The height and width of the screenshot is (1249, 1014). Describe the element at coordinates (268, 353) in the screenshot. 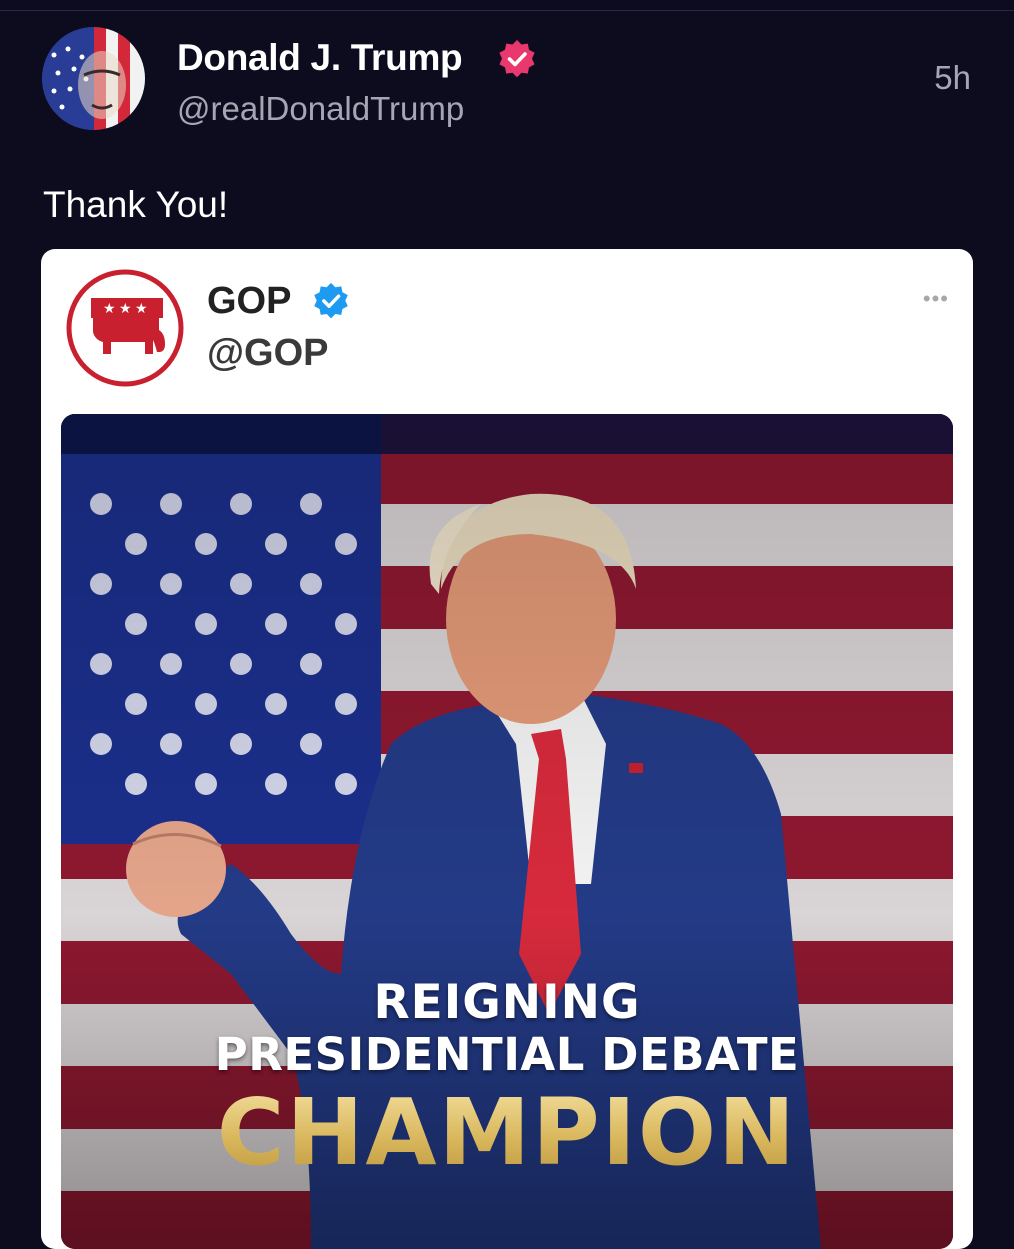

I see `embedded-account-handle: @GOP` at that location.